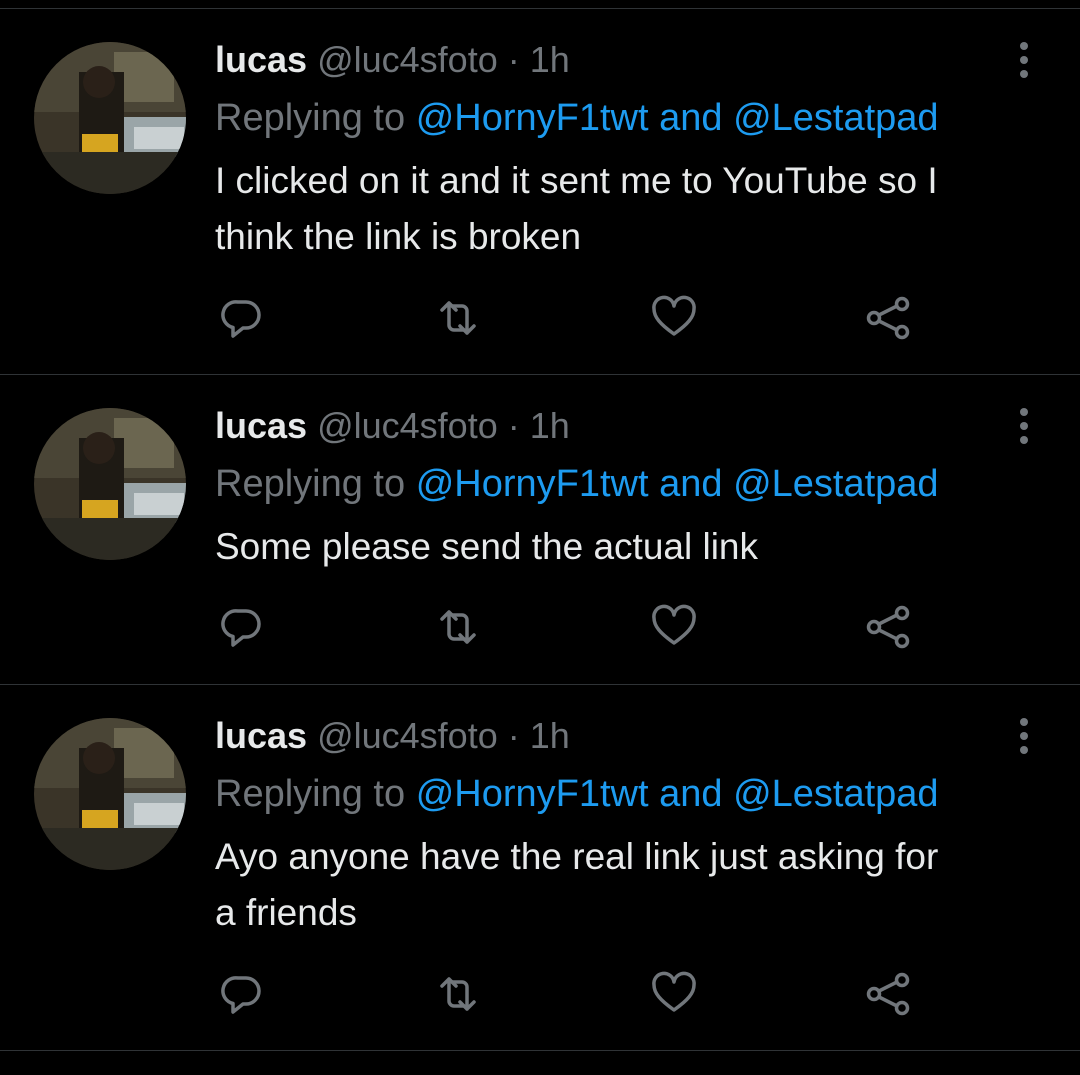  What do you see at coordinates (286, 912) in the screenshot?
I see `tweet-text-line: a friends` at bounding box center [286, 912].